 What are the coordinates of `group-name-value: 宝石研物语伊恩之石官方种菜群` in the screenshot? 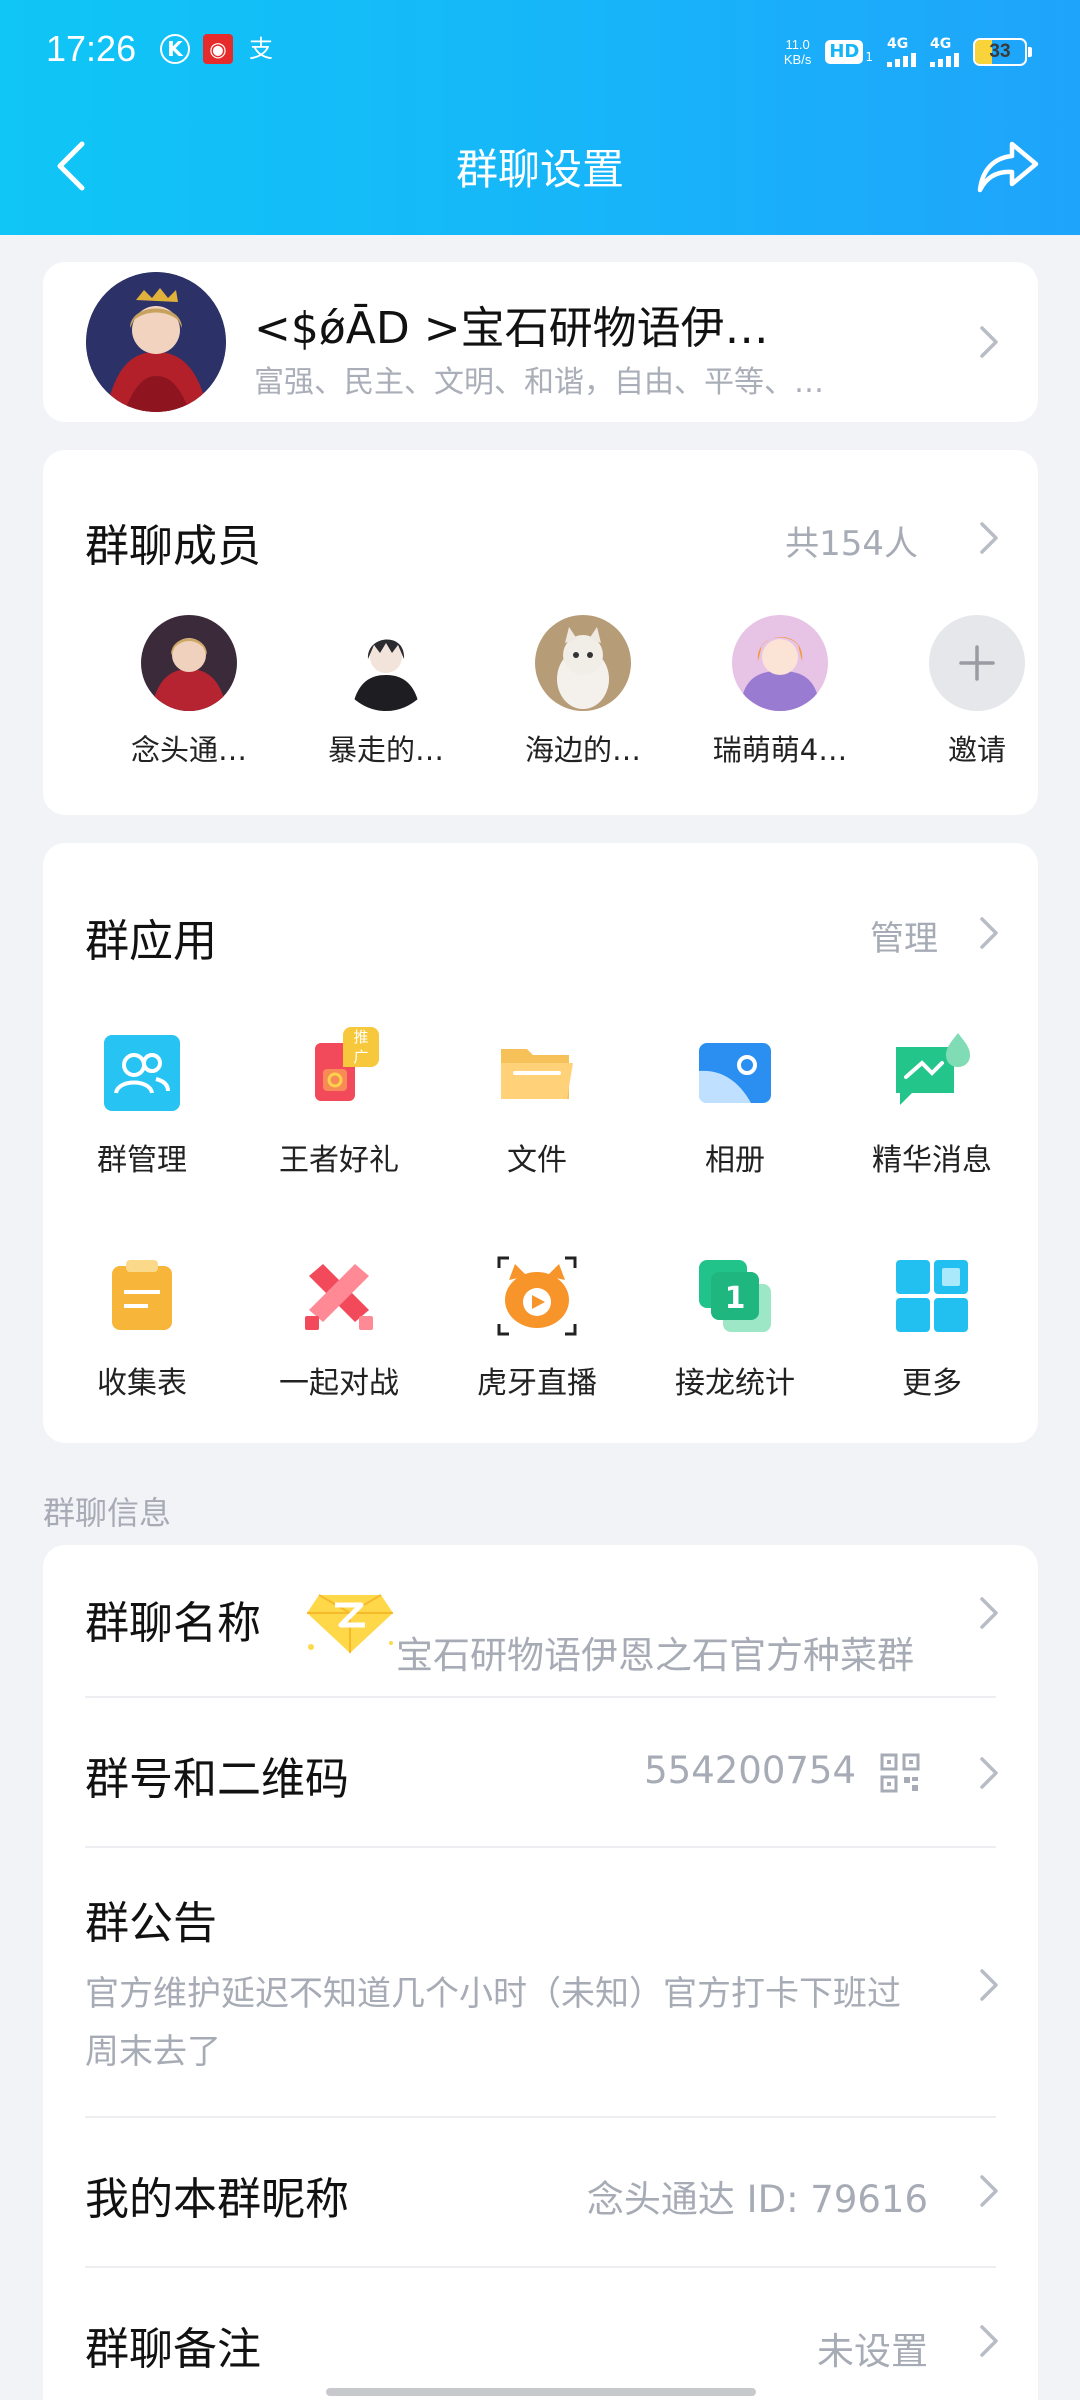 It's located at (655, 1655).